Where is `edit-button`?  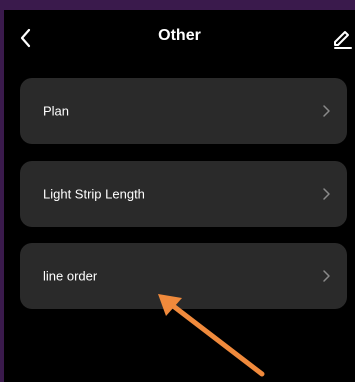 edit-button is located at coordinates (343, 37).